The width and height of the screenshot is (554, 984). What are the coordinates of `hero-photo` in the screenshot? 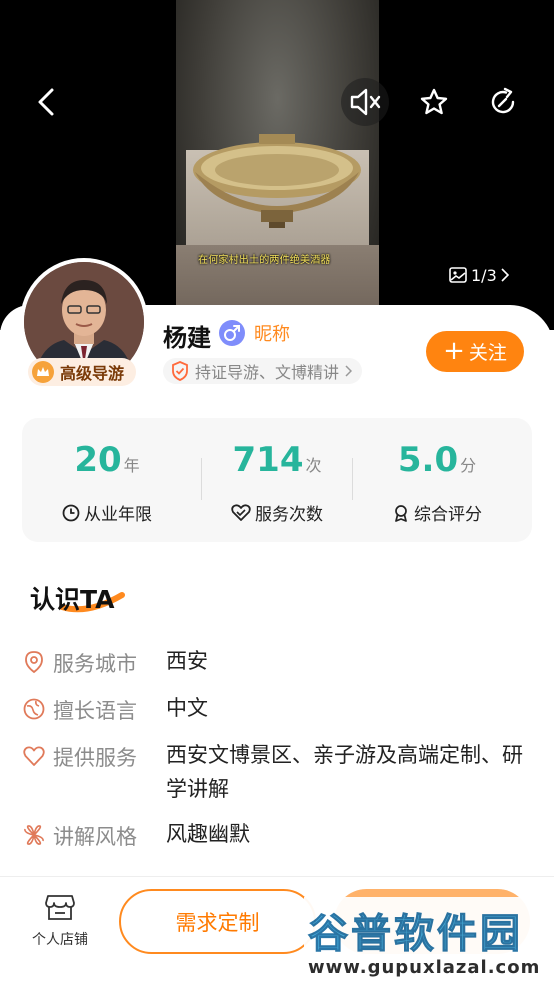 It's located at (277, 165).